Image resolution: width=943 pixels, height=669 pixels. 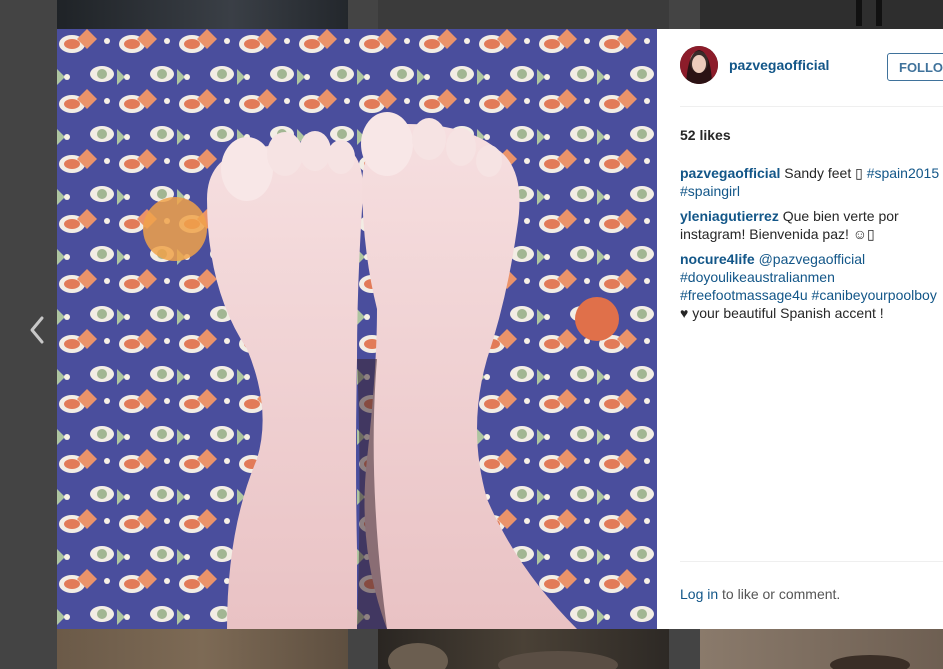 What do you see at coordinates (699, 594) in the screenshot?
I see `login-link: Log in` at bounding box center [699, 594].